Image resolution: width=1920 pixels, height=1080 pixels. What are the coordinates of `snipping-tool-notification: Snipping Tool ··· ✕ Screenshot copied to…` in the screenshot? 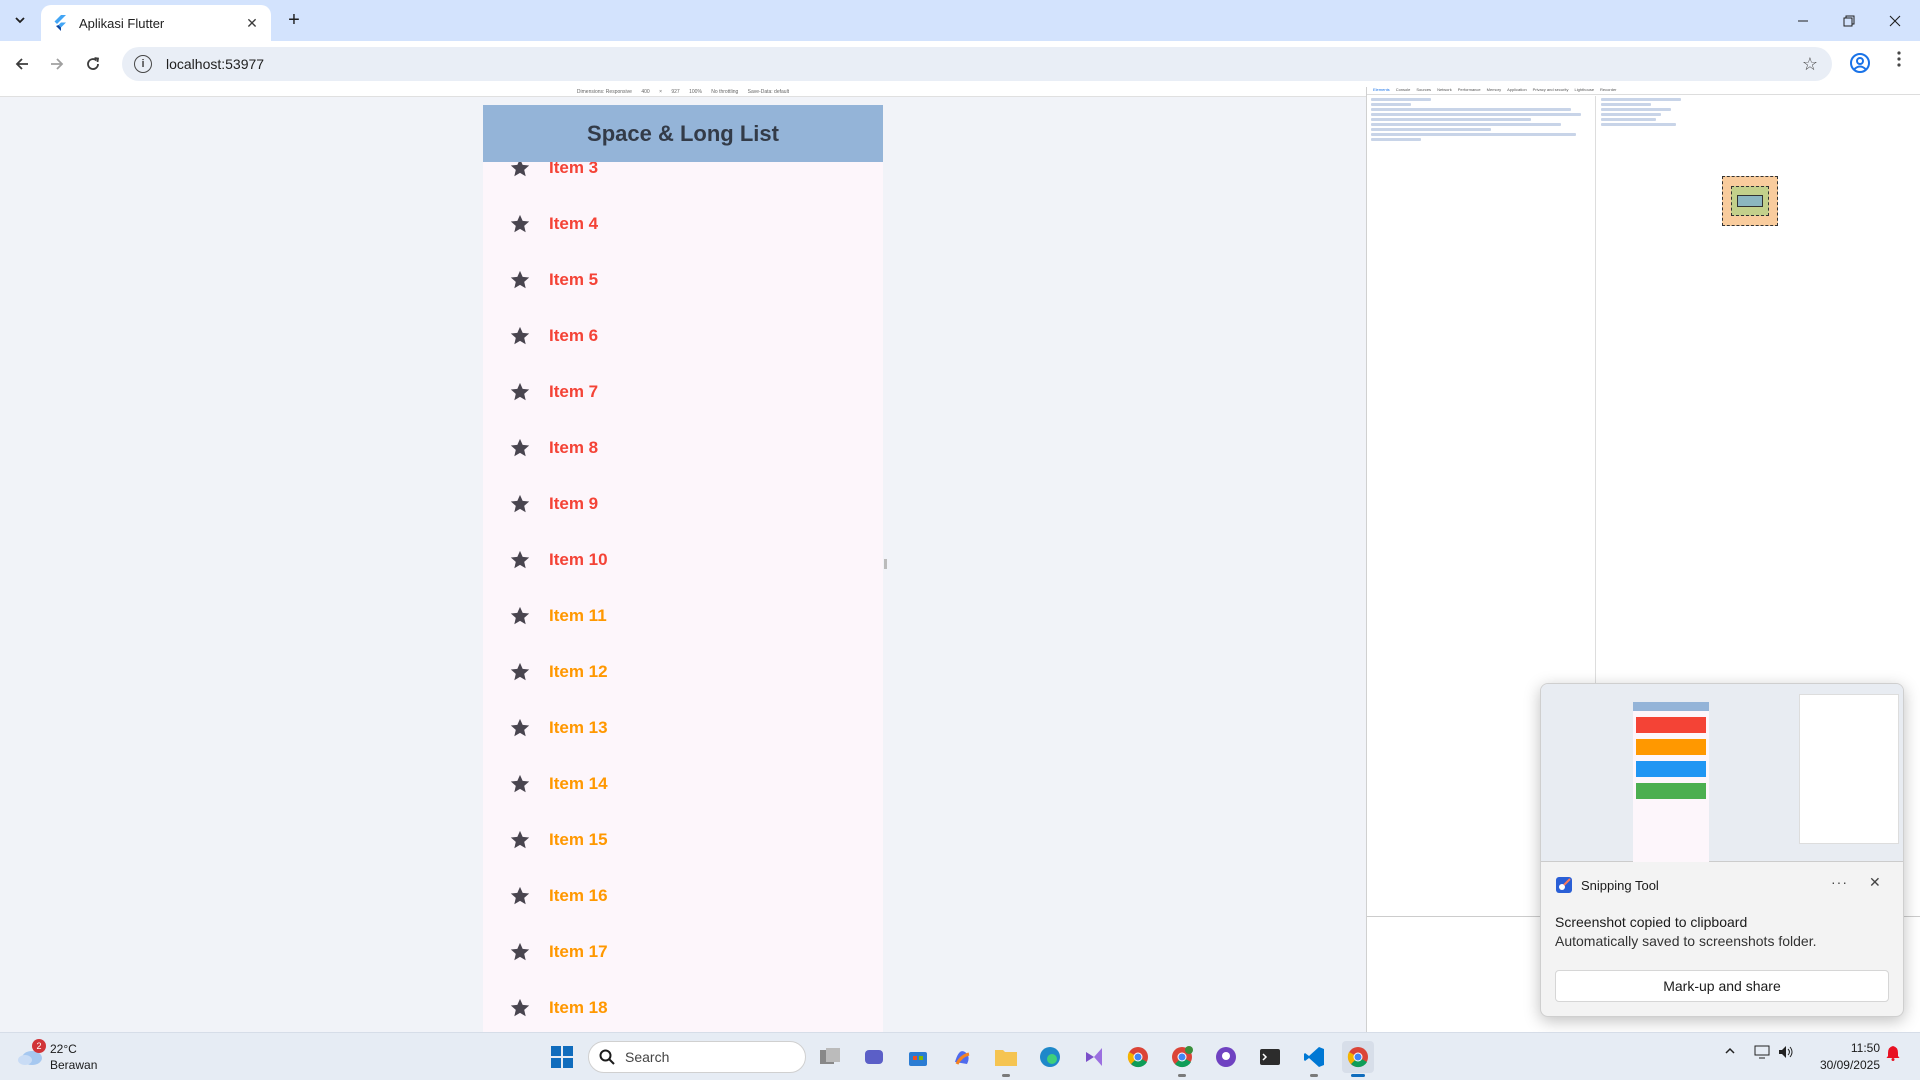 It's located at (1722, 850).